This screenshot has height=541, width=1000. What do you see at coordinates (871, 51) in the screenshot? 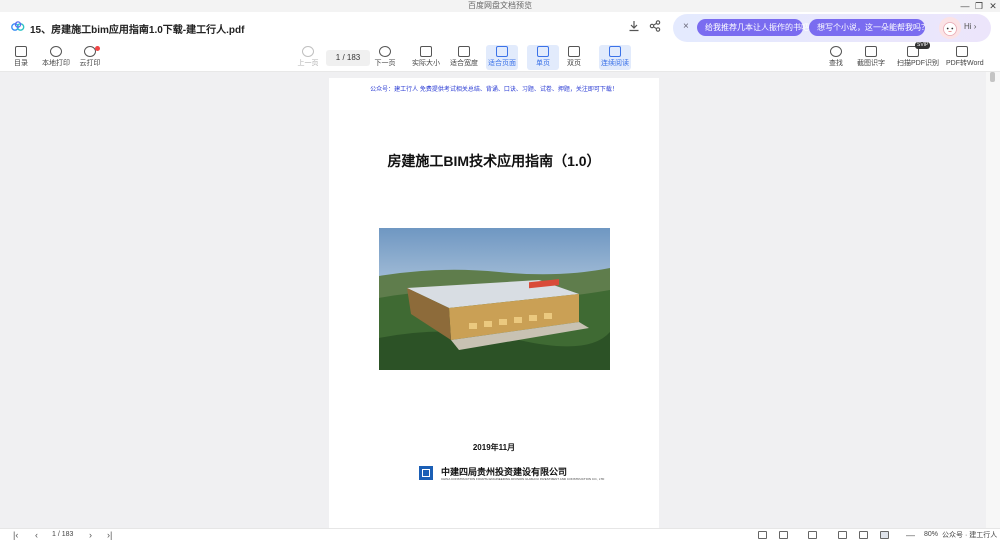
I see `screenshot-icon` at bounding box center [871, 51].